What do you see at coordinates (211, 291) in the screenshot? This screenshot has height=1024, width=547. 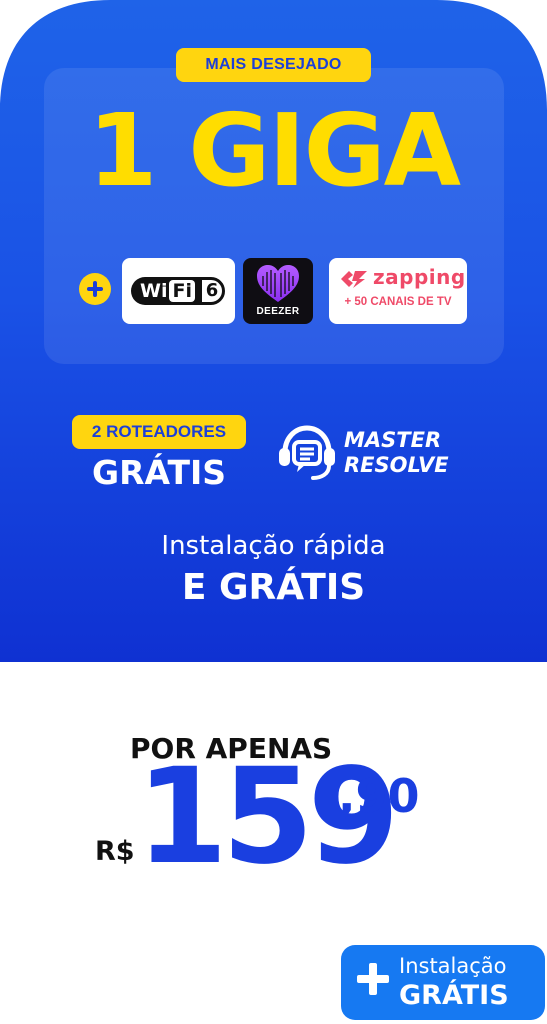 I see `wifi-version: 6` at bounding box center [211, 291].